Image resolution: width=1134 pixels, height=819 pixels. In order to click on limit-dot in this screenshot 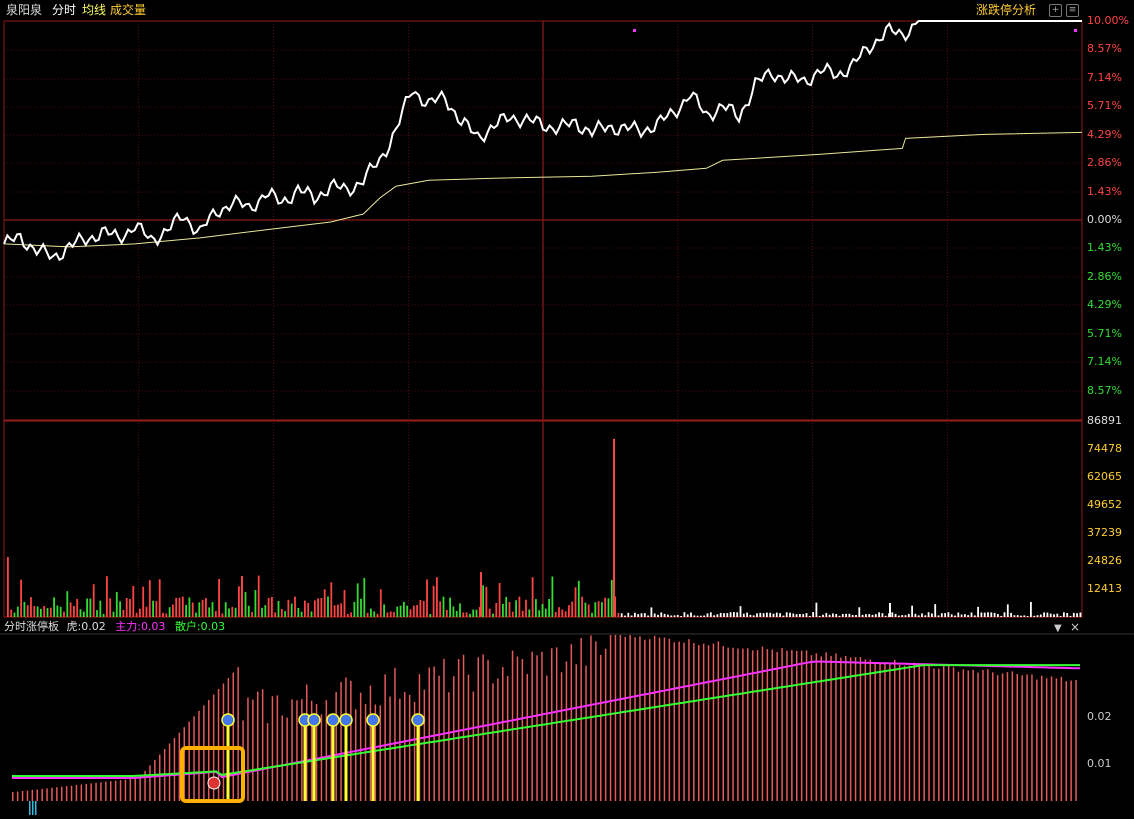, I will do `click(1075, 30)`.